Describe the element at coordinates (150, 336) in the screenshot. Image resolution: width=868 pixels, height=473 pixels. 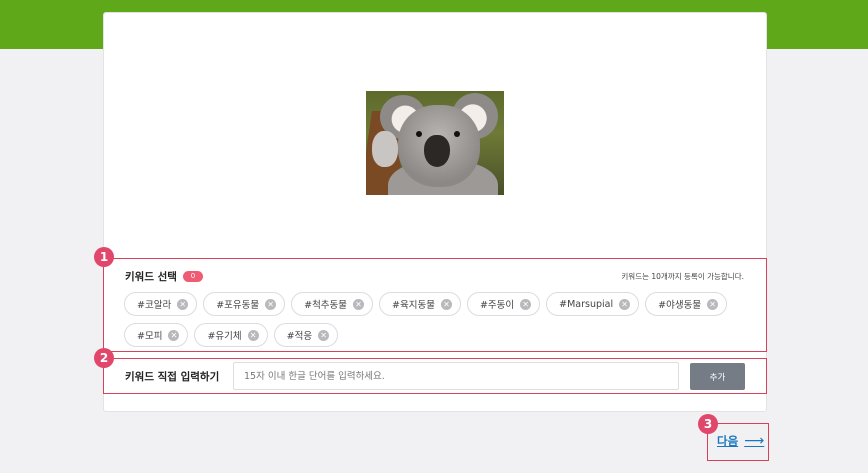
I see `keyword-chip-label: #모피` at that location.